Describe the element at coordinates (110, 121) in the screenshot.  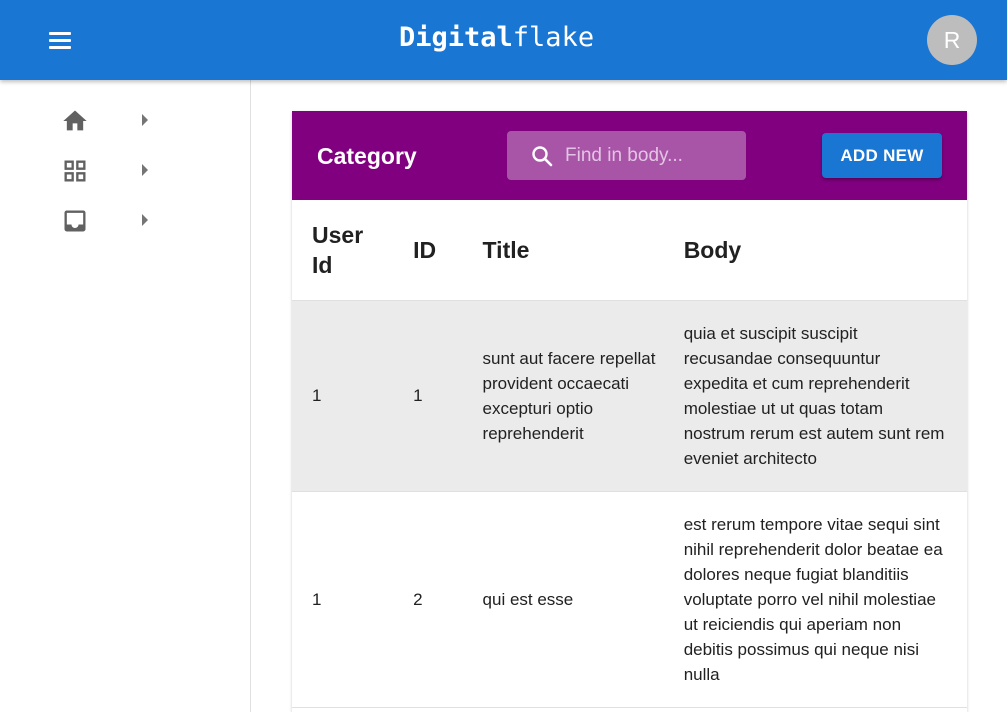
I see `sidebar-item-home` at that location.